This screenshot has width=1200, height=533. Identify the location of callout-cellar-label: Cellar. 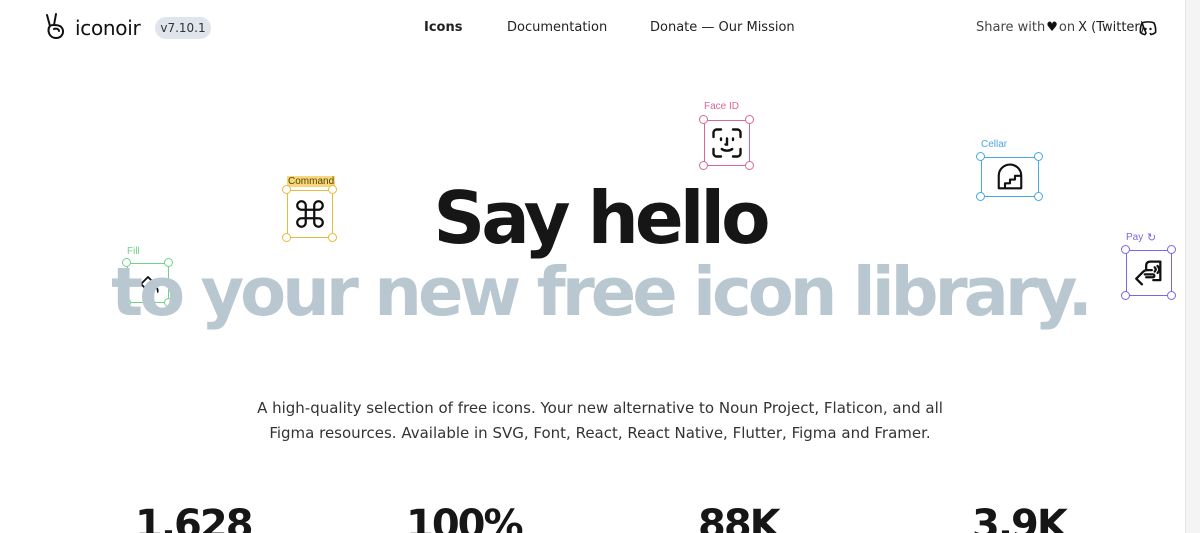
(994, 144).